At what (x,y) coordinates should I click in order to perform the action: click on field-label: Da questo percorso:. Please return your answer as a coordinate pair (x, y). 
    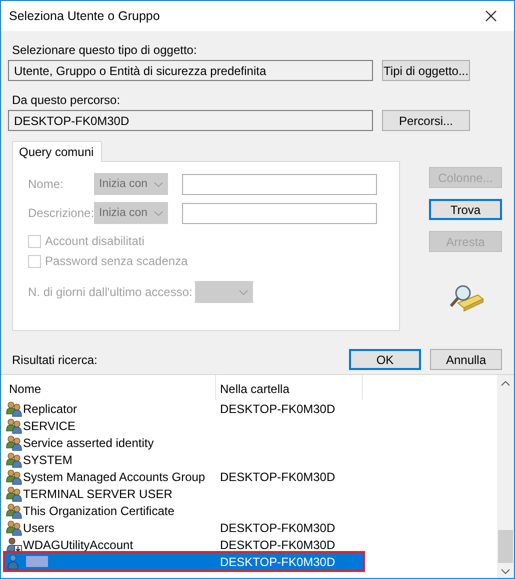
    Looking at the image, I should click on (66, 100).